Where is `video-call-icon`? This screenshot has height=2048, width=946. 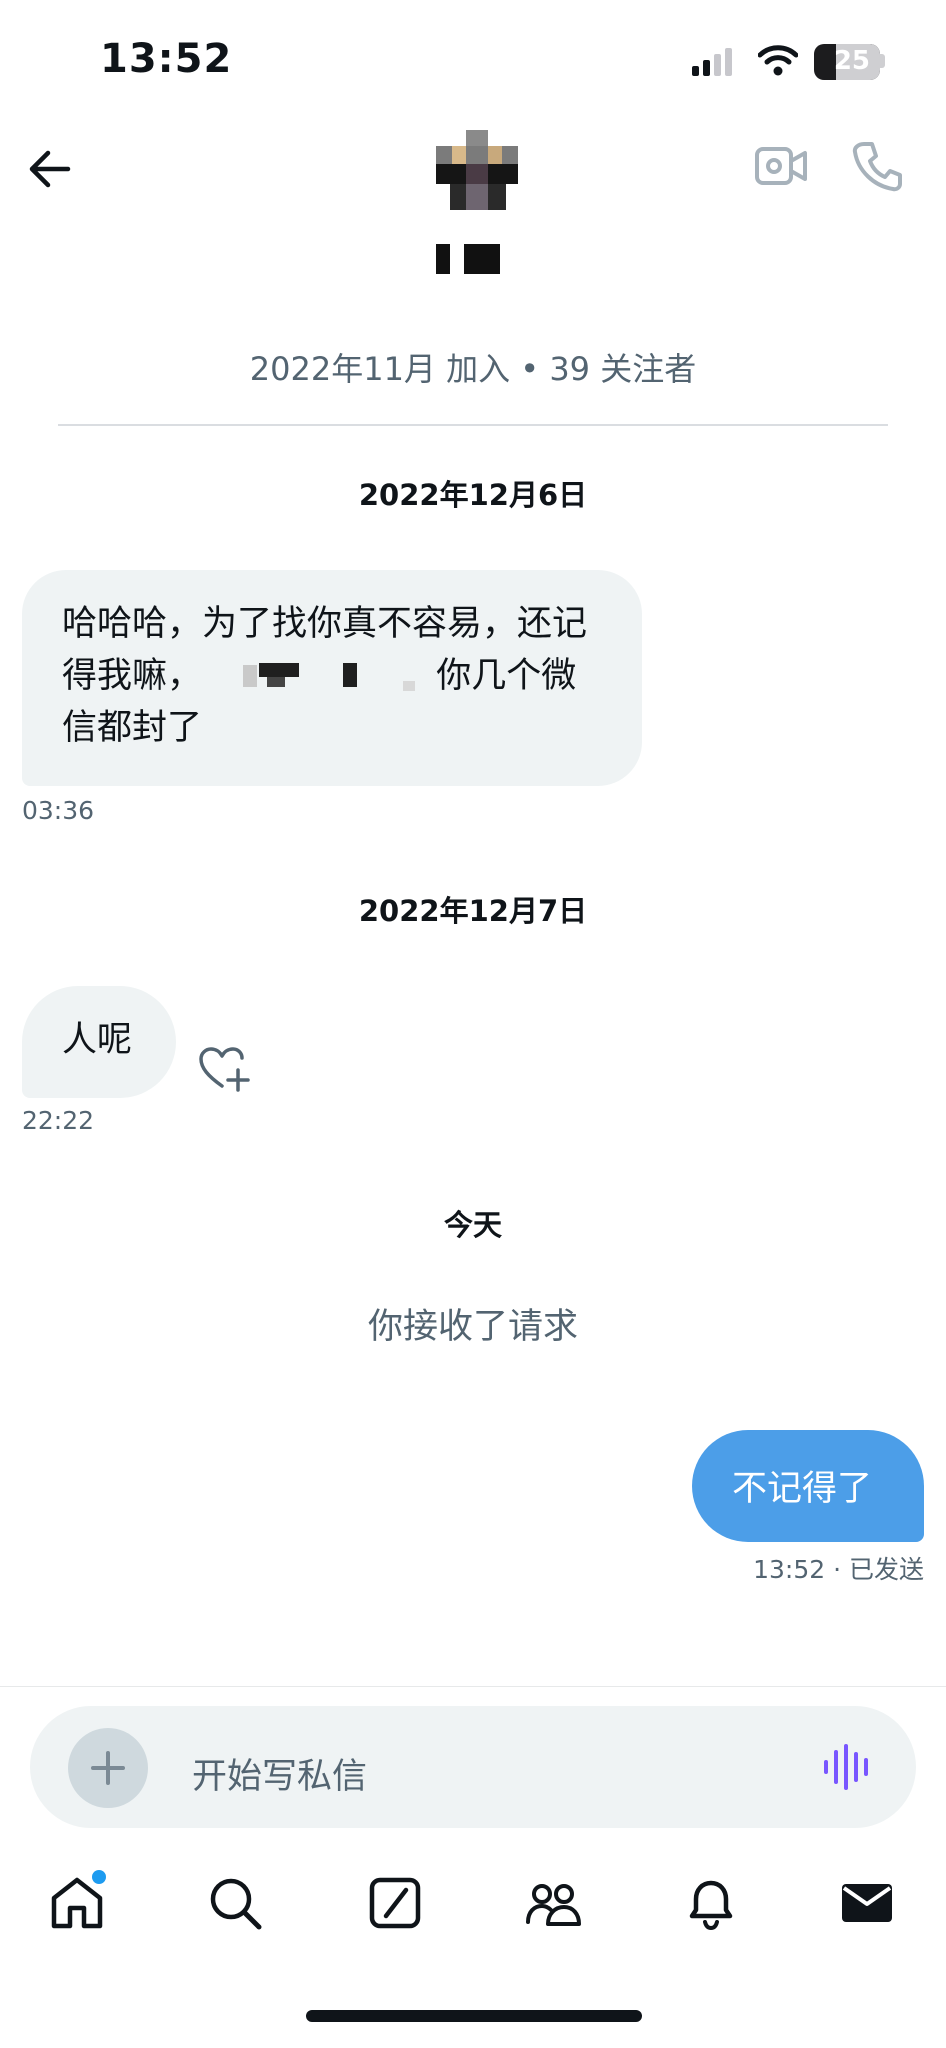 video-call-icon is located at coordinates (781, 166).